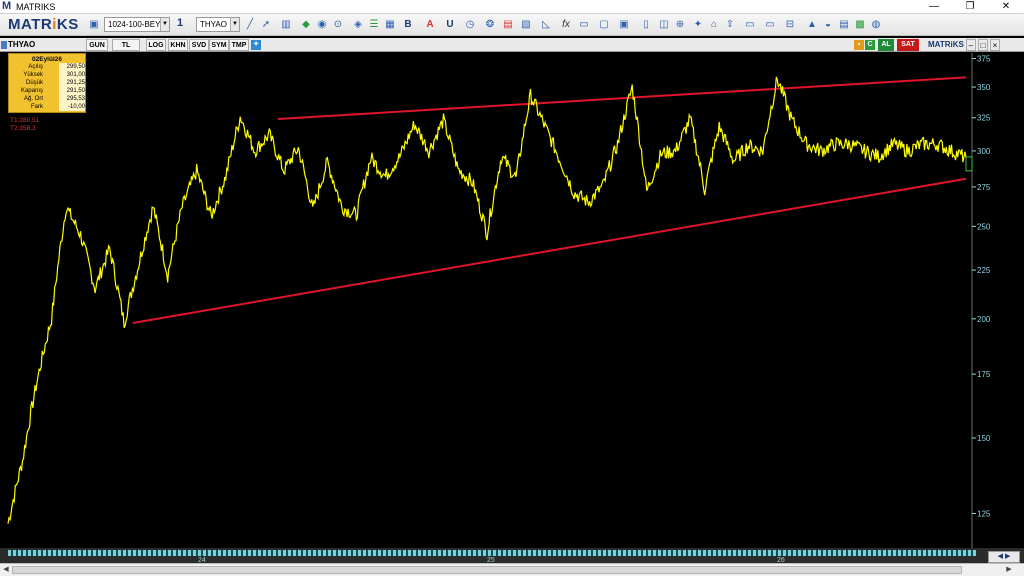 This screenshot has width=1024, height=576. I want to click on y-tick-label: 325, so click(984, 118).